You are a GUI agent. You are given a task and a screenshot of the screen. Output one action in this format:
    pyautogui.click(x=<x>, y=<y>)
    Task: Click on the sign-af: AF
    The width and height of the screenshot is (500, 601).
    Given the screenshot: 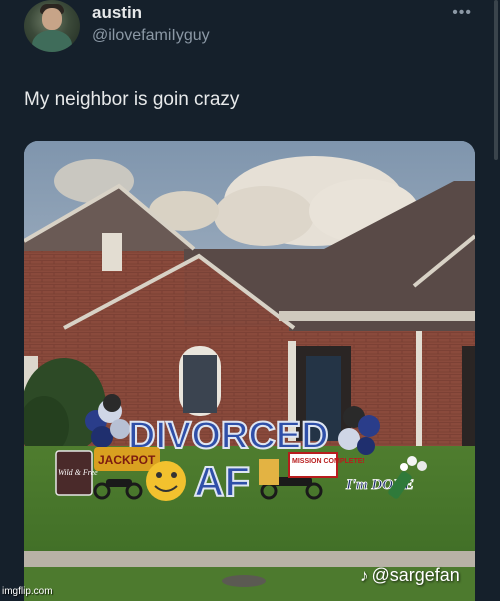 What is the action you would take?
    pyautogui.click(x=222, y=481)
    